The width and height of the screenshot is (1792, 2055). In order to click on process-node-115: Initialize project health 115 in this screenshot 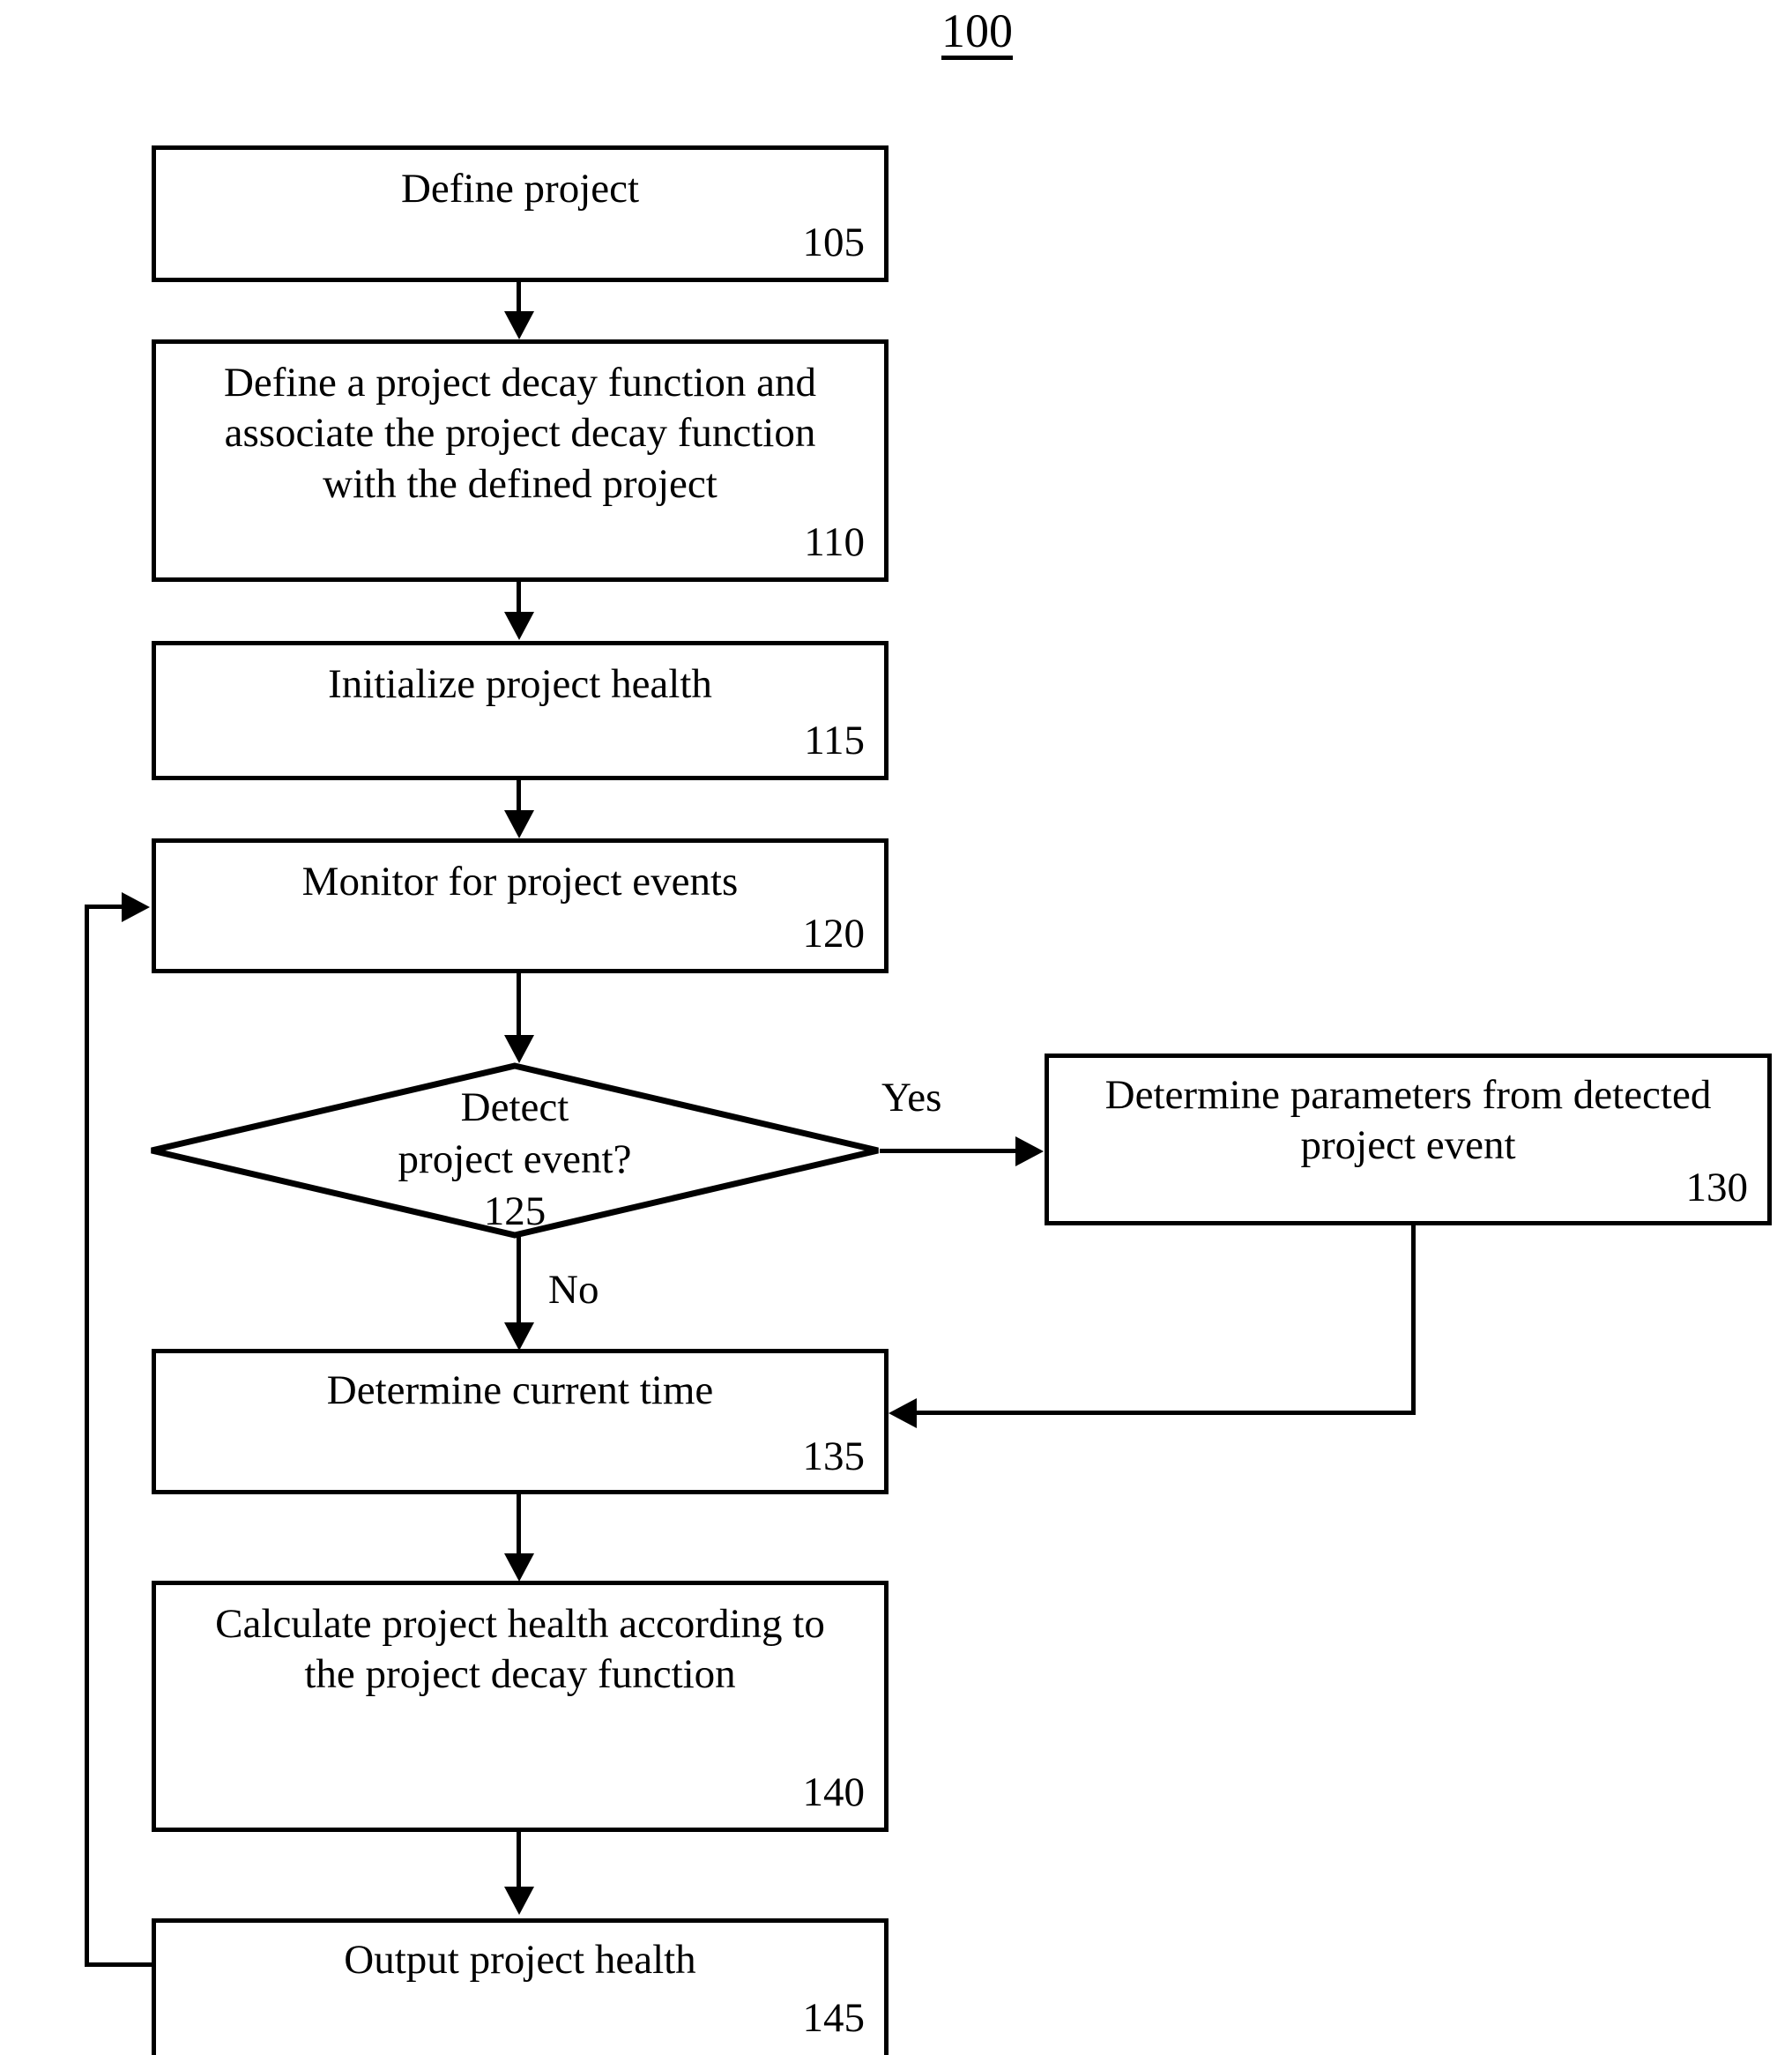, I will do `click(521, 710)`.